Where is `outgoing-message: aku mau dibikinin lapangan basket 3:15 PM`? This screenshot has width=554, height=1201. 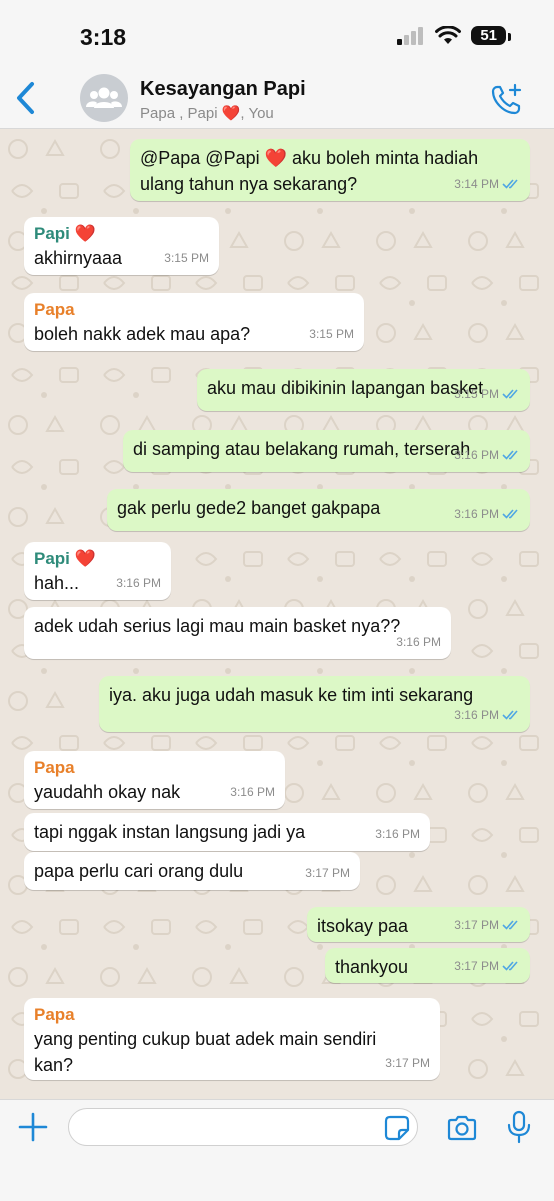 outgoing-message: aku mau dibikinin lapangan basket 3:15 PM is located at coordinates (363, 390).